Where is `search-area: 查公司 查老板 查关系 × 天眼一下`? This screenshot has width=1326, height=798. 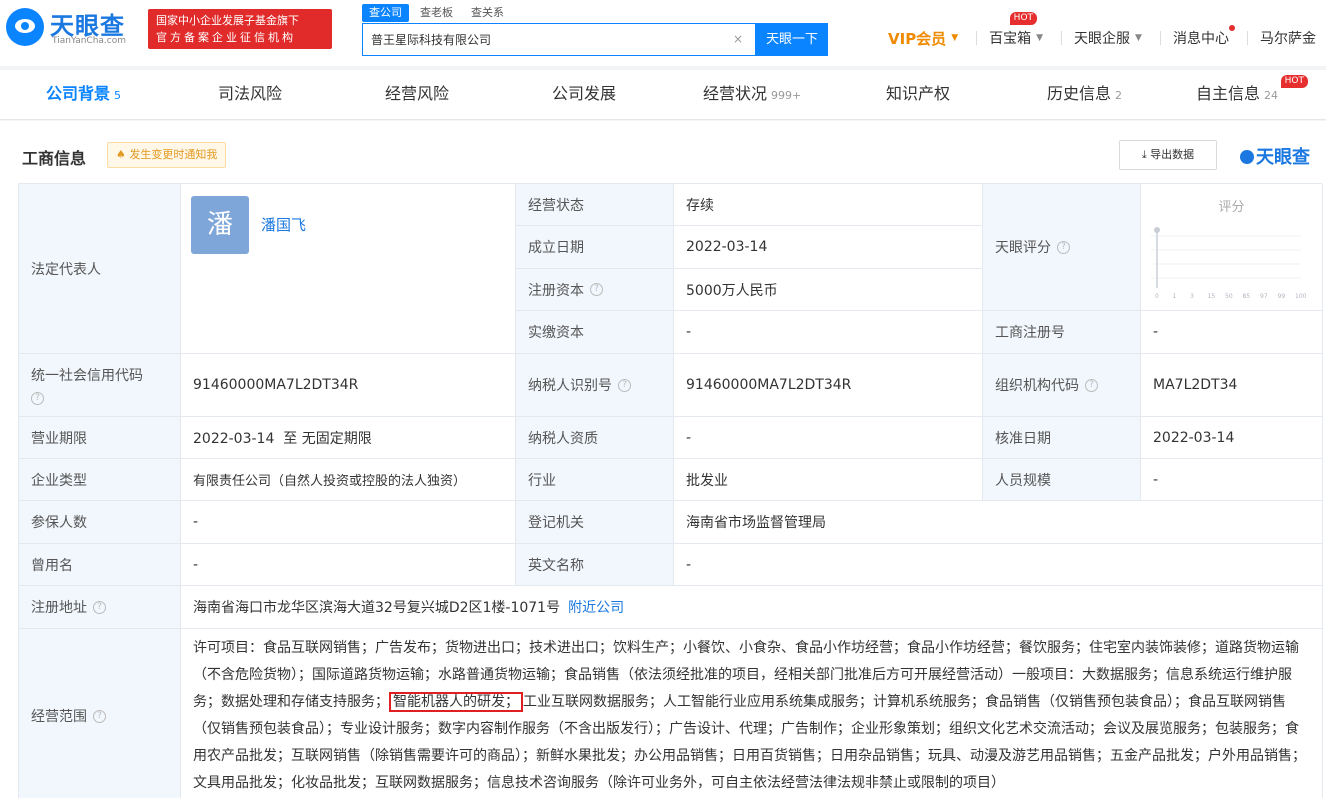 search-area: 查公司 查老板 查关系 × 天眼一下 is located at coordinates (598, 30).